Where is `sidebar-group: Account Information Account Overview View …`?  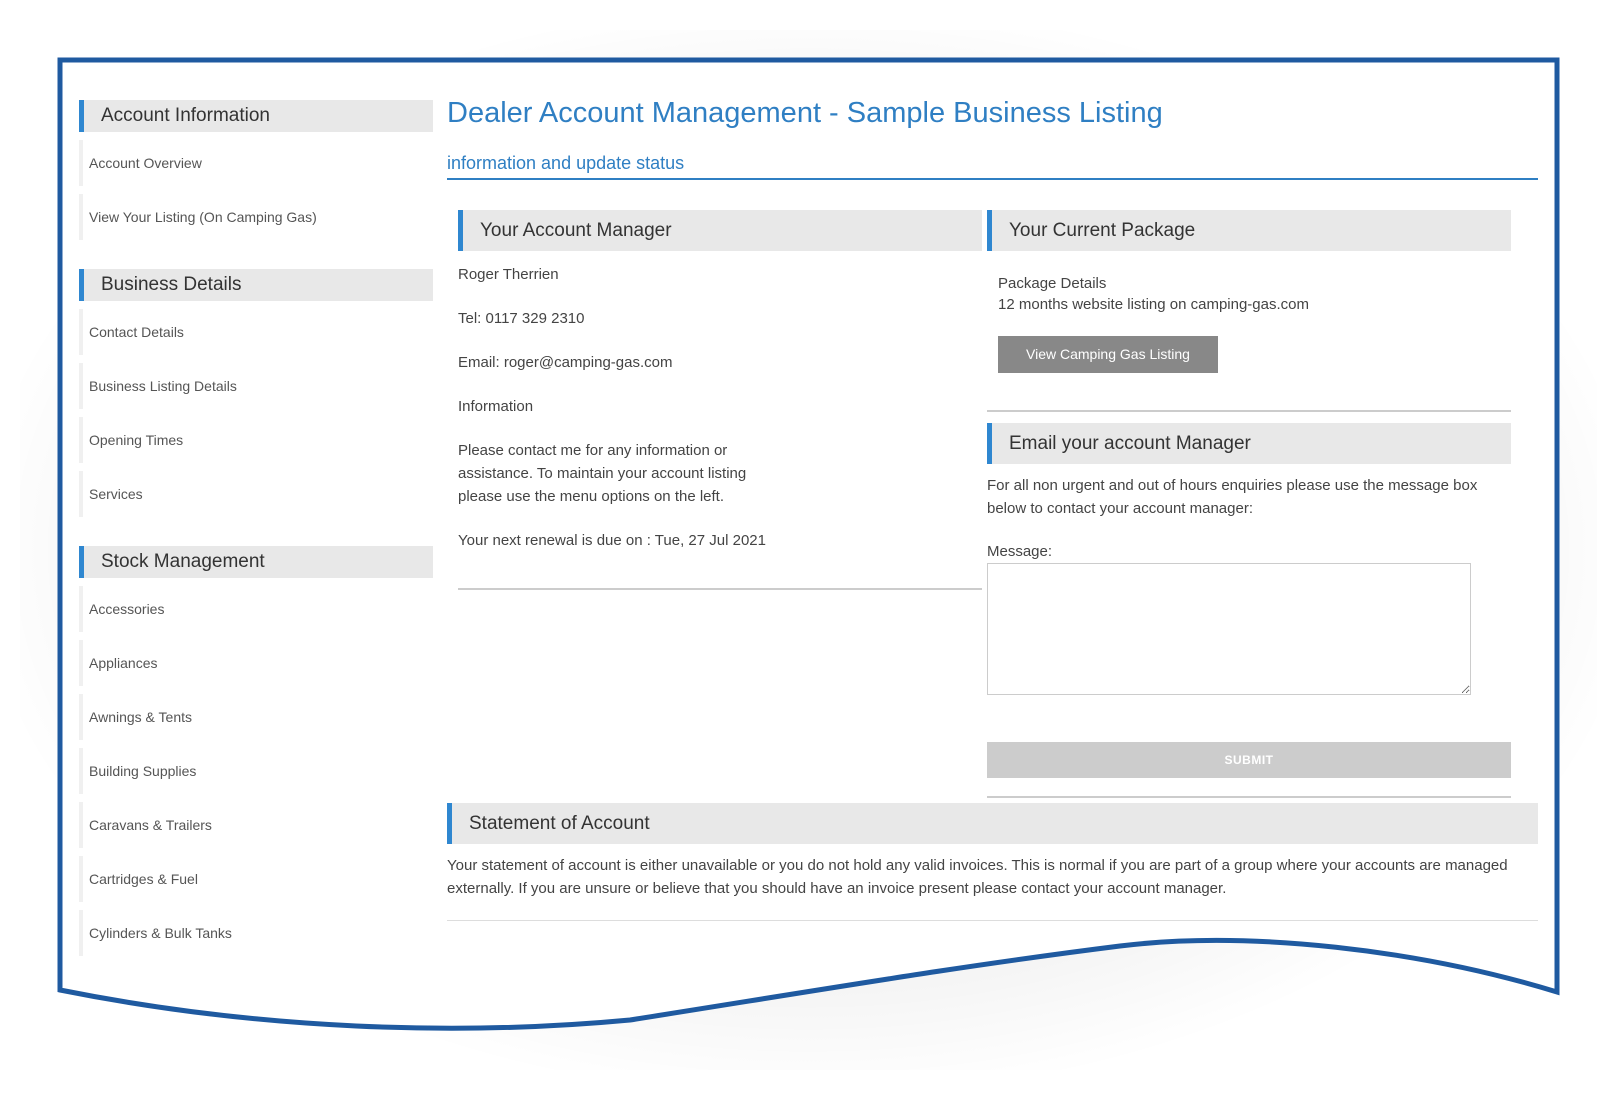
sidebar-group: Account Information Account Overview View … is located at coordinates (256, 170).